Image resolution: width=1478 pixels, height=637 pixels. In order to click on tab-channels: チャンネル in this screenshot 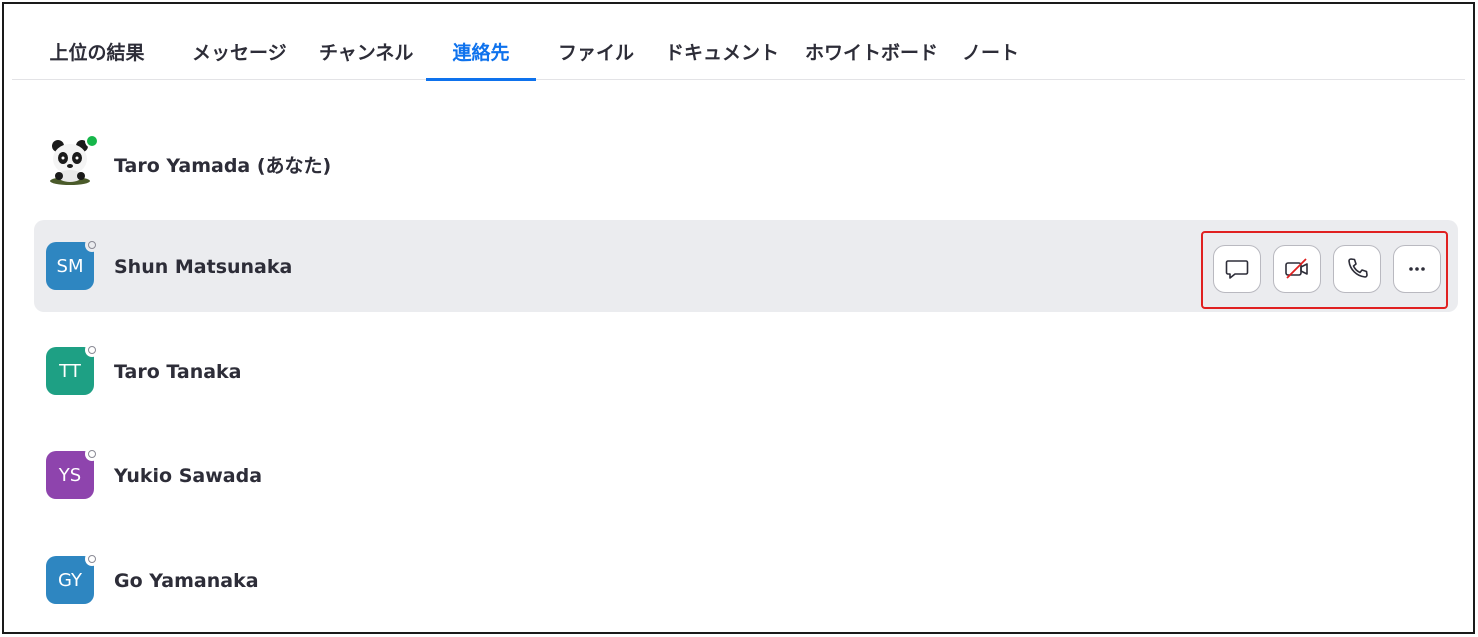, I will do `click(366, 59)`.